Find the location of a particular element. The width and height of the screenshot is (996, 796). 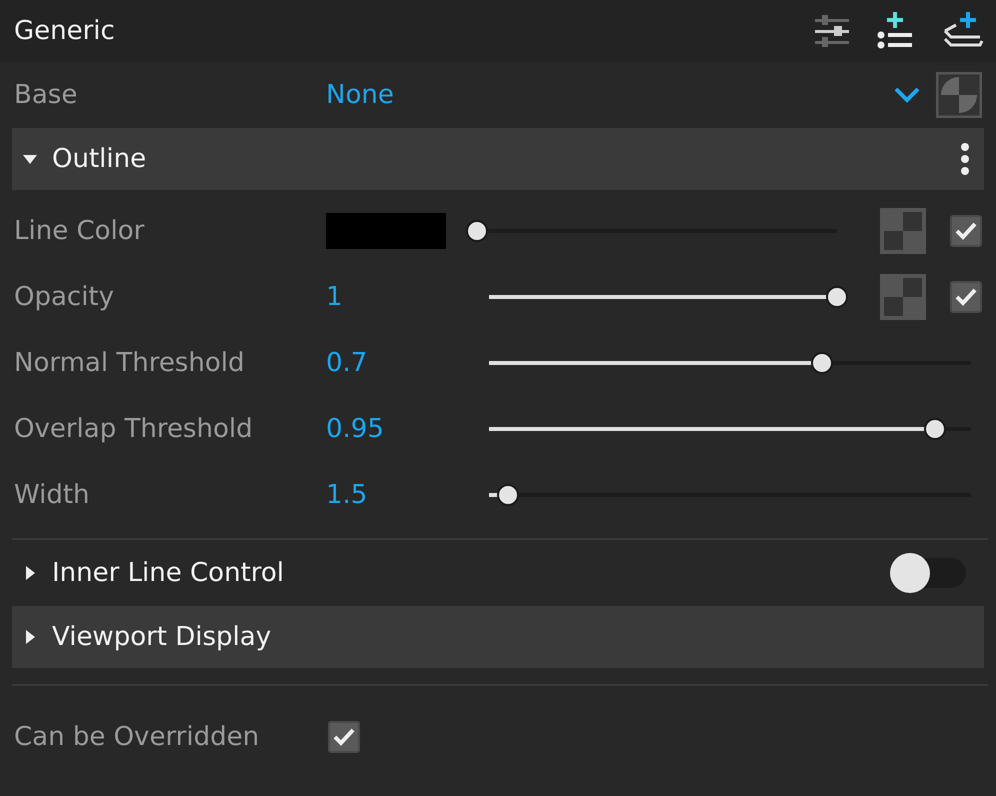

color-swatch is located at coordinates (386, 231).